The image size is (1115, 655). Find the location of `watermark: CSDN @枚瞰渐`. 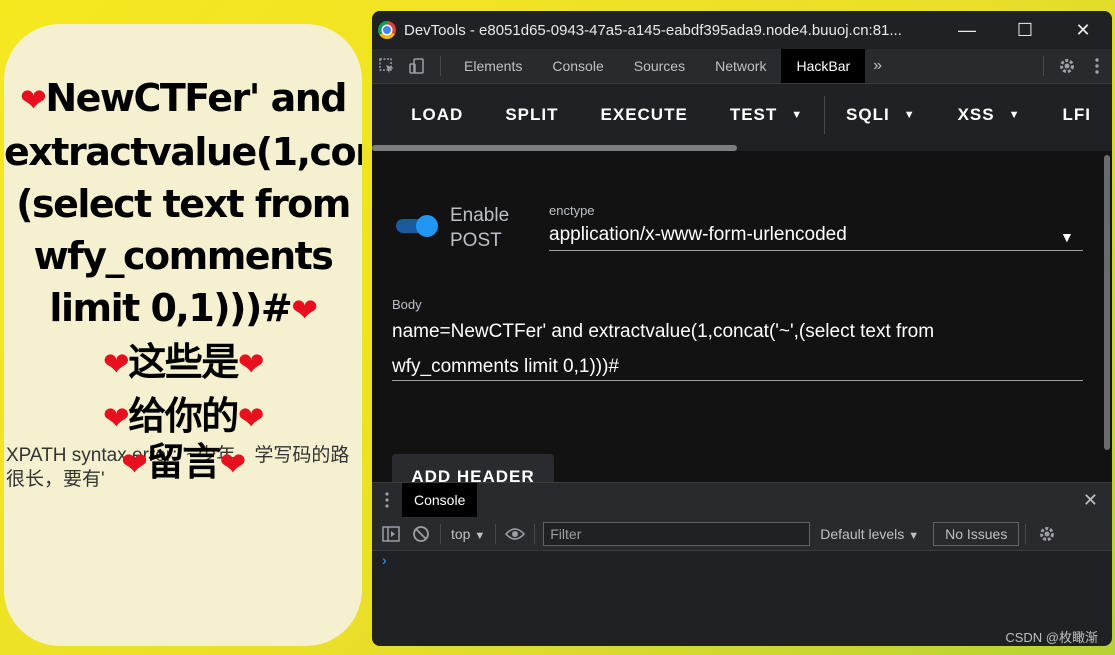

watermark: CSDN @枚瞰渐 is located at coordinates (1051, 637).